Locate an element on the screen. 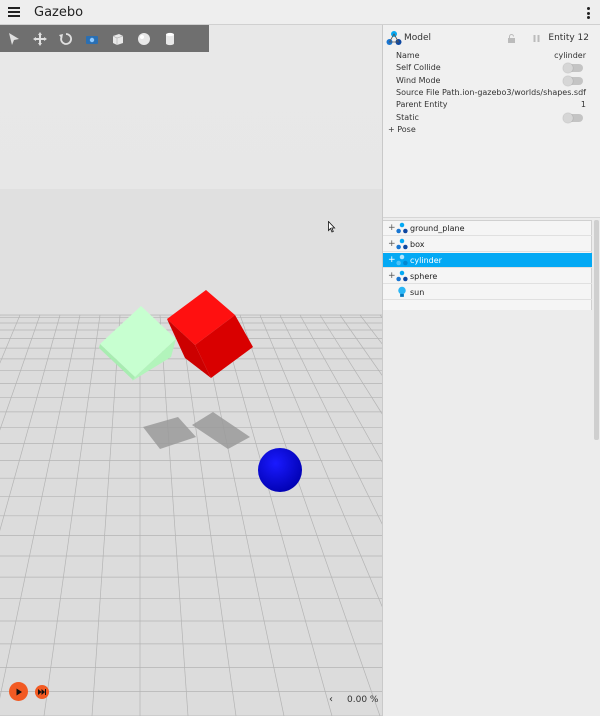 Image resolution: width=600 pixels, height=716 pixels. tree-item-ground-plane: + ground_plane is located at coordinates (487, 228).